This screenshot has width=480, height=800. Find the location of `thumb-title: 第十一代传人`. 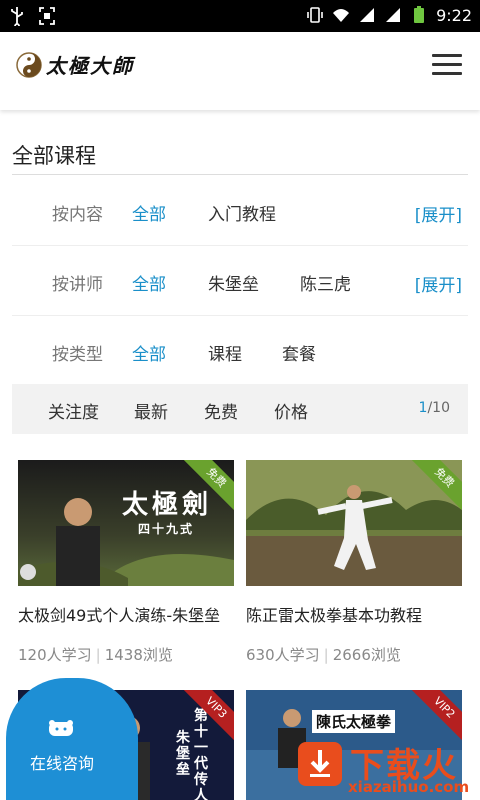

thumb-title: 第十一代传人 is located at coordinates (201, 754).